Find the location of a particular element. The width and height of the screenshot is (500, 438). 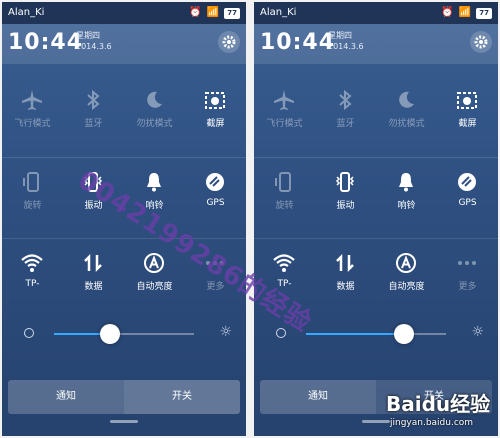

toggle-wifi: TP- is located at coordinates (32, 279).